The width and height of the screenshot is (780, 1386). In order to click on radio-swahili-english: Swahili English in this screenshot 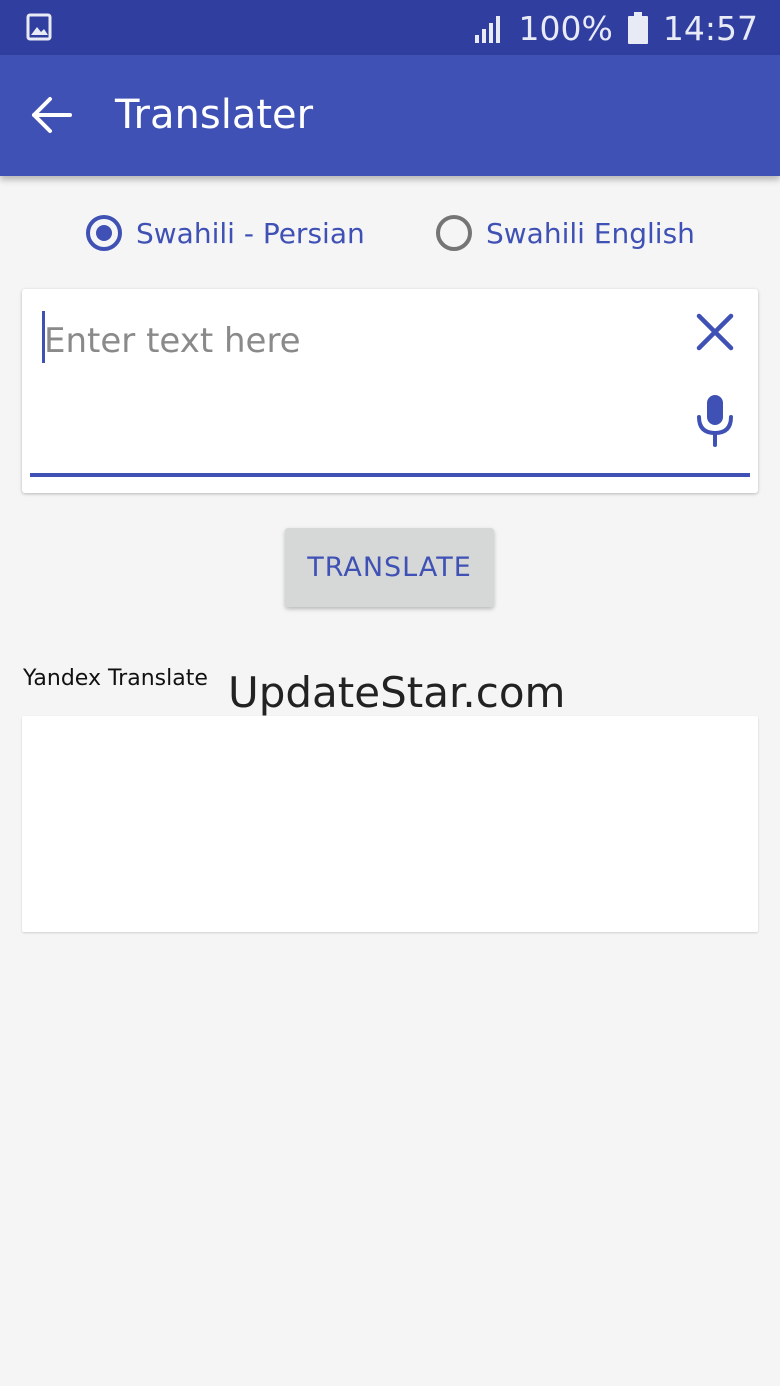, I will do `click(565, 233)`.